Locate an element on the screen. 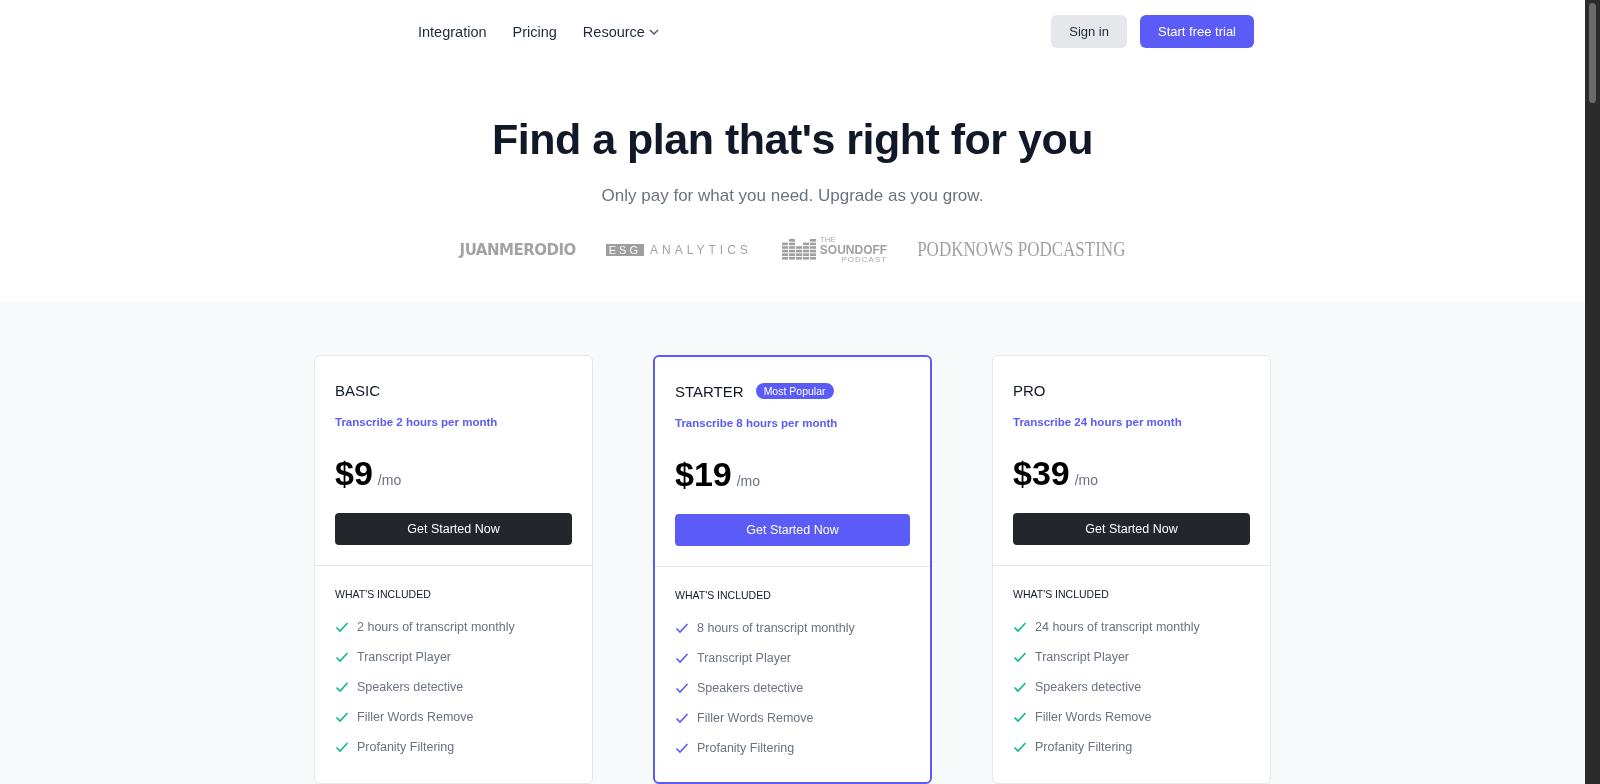 This screenshot has width=1600, height=784. plan-name: PRO is located at coordinates (1029, 390).